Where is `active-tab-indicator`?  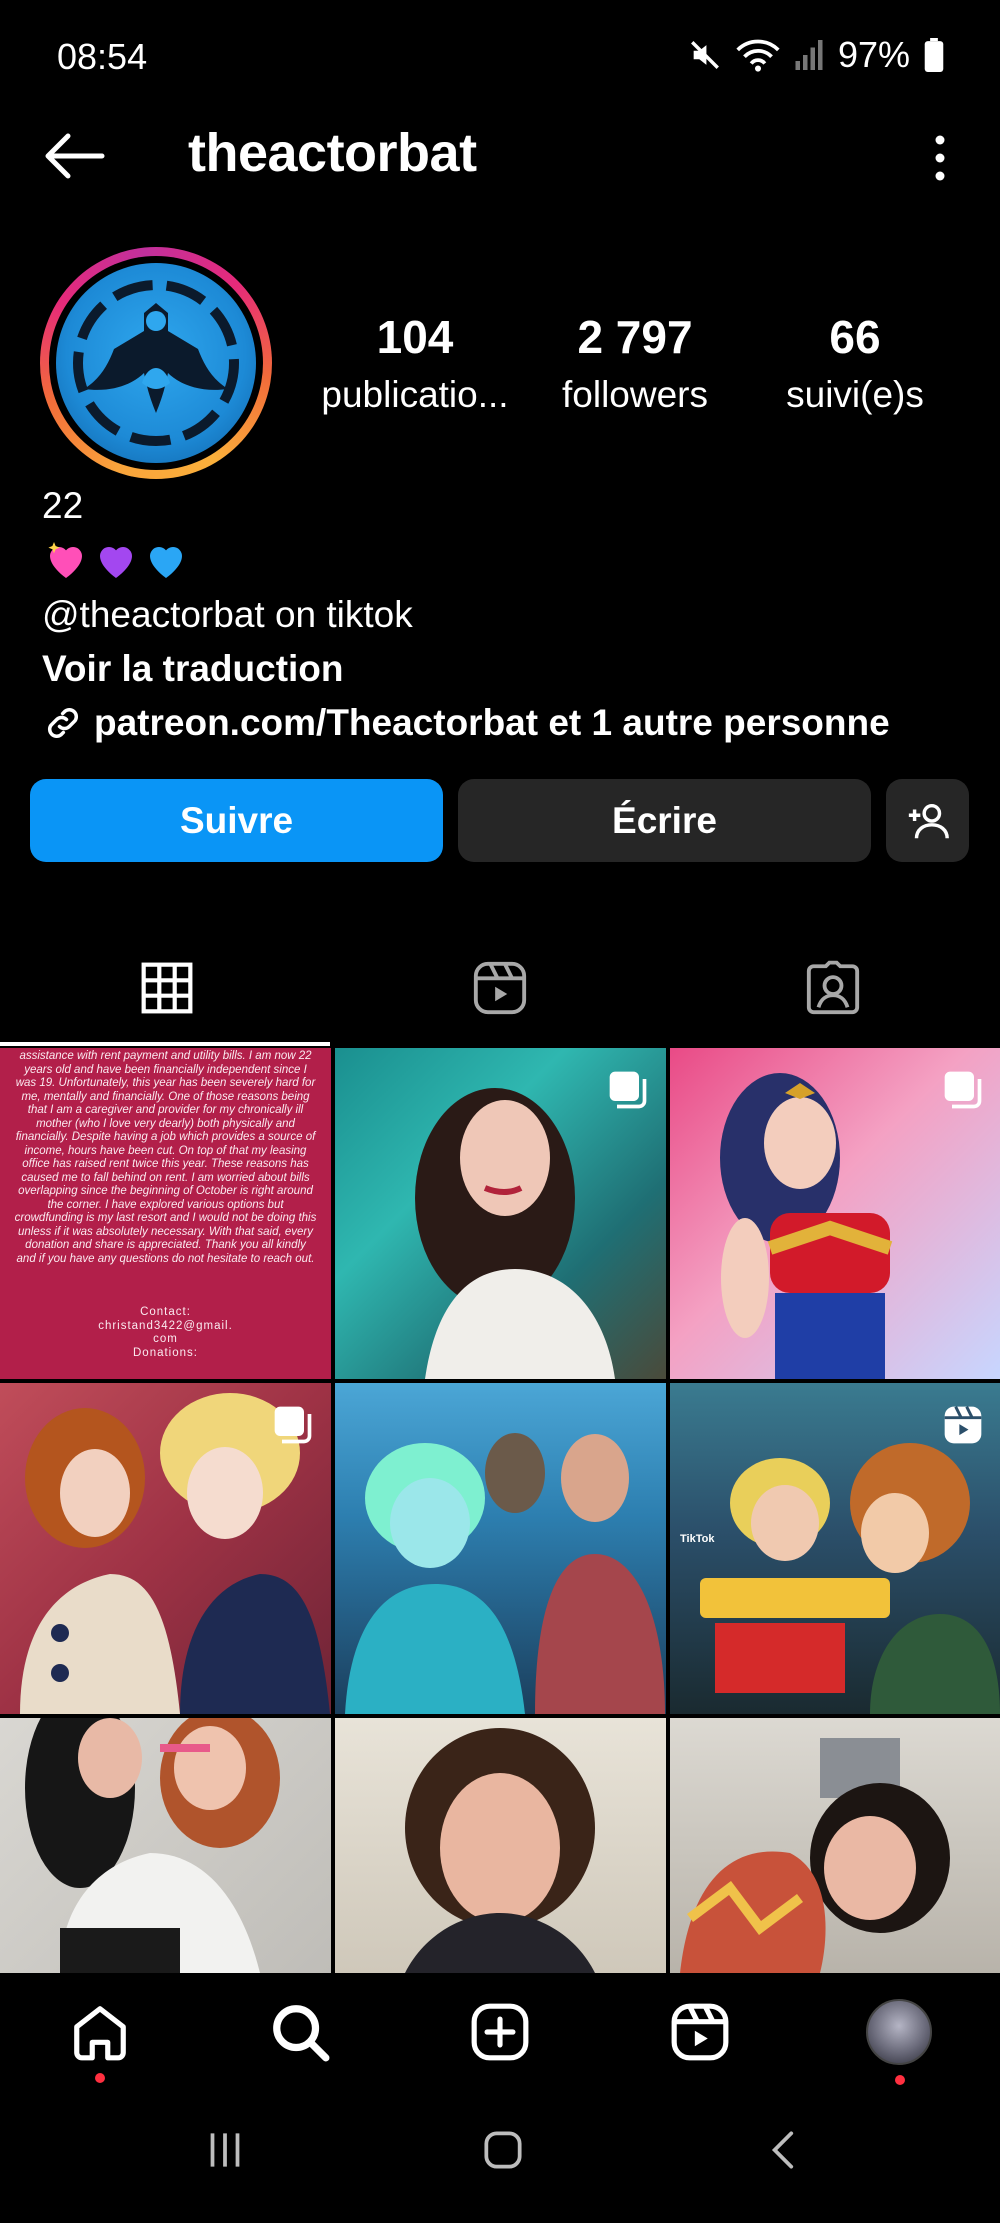 active-tab-indicator is located at coordinates (165, 1044).